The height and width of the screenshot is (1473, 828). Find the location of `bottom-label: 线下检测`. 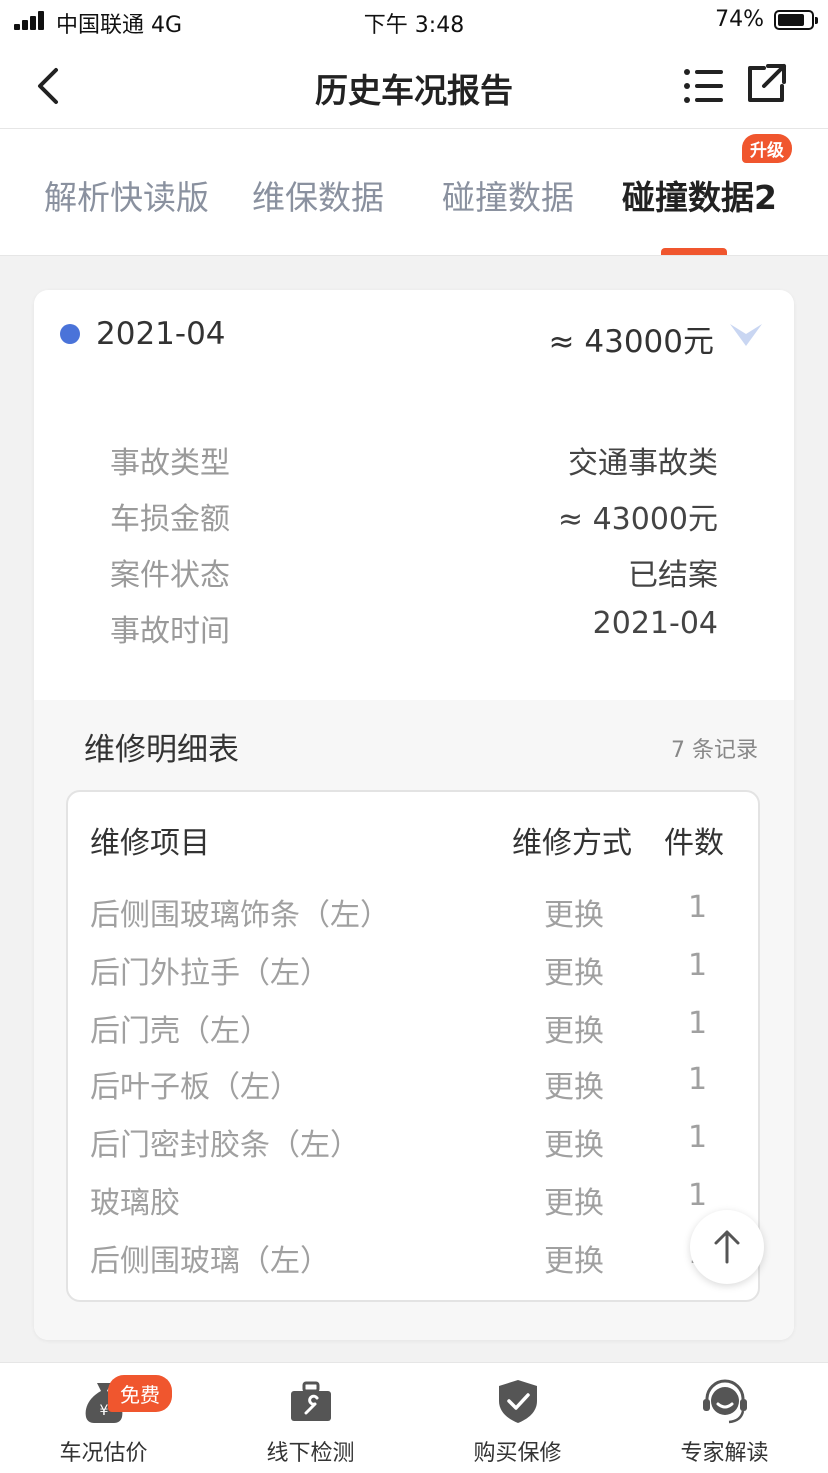

bottom-label: 线下检测 is located at coordinates (310, 1453).